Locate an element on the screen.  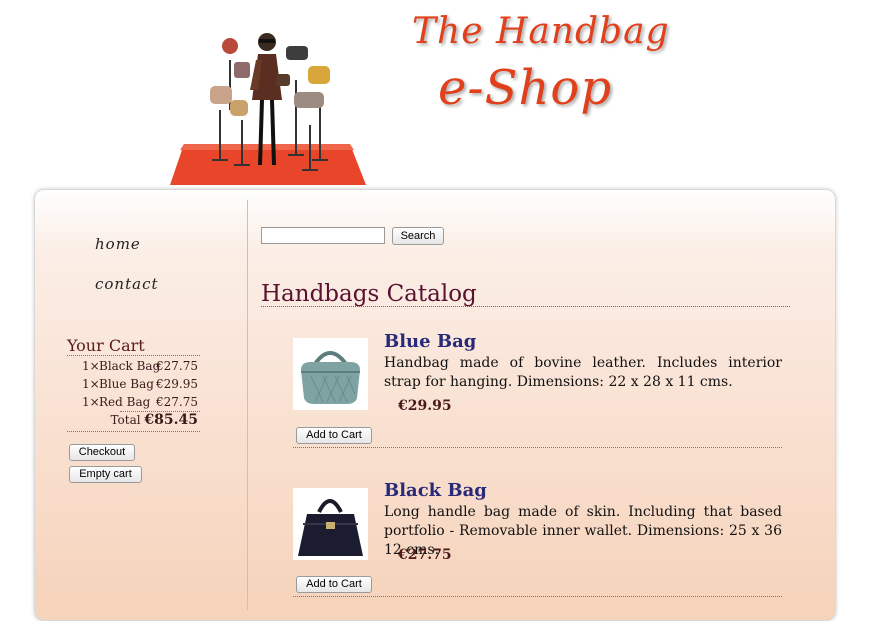
catalog-title: Handbags Catalog is located at coordinates (369, 294).